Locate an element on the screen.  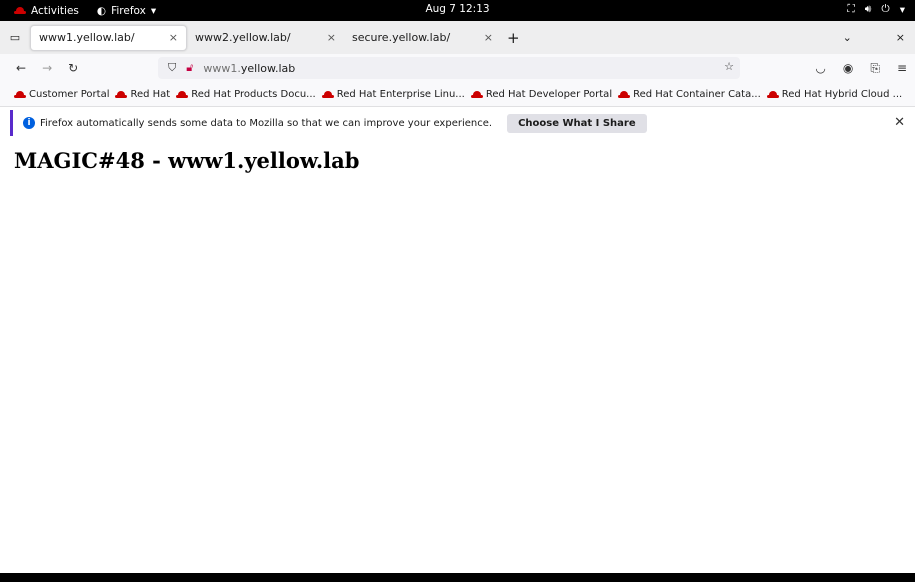
choose-what-i-share-button: Choose What I Share is located at coordinates (577, 123).